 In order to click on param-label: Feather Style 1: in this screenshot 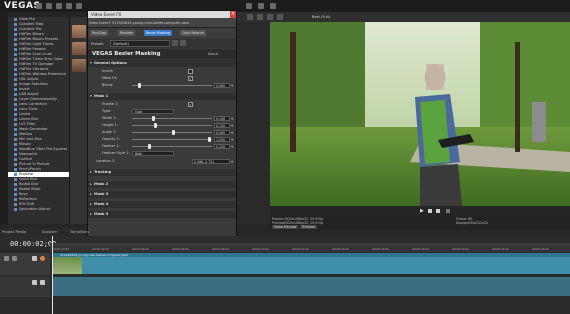, I will do `click(116, 153)`.